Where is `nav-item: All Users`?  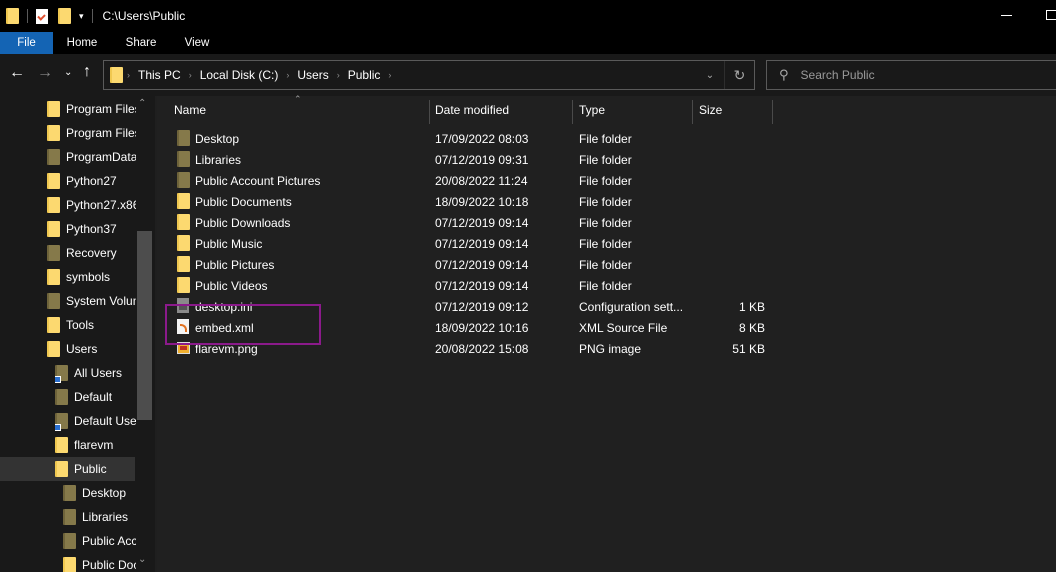 nav-item: All Users is located at coordinates (95, 373).